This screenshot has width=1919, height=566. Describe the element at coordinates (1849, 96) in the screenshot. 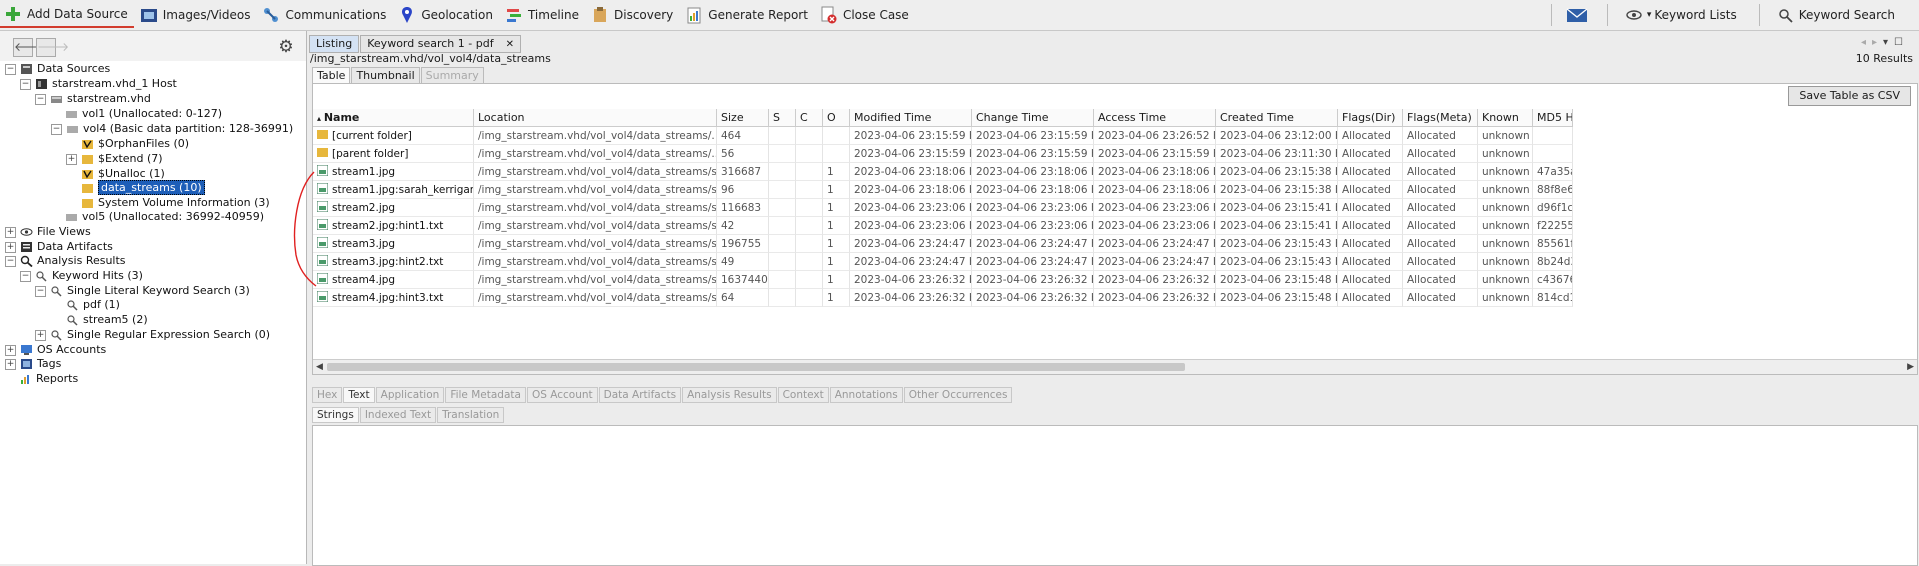

I see `save-table-csv-button: Save Table as CSV` at that location.